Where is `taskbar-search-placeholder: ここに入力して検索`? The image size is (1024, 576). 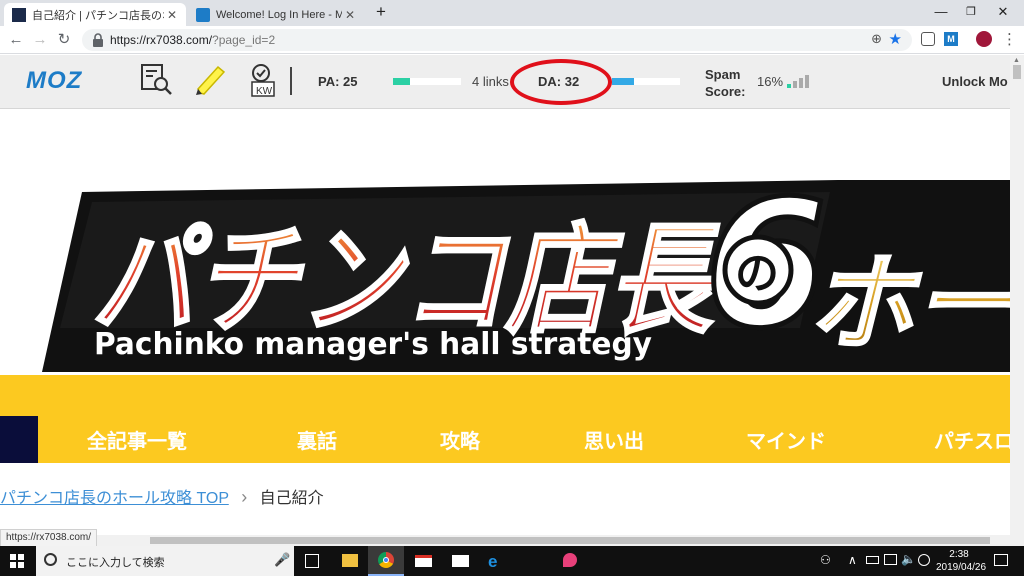 taskbar-search-placeholder: ここに入力して検索 is located at coordinates (115, 563).